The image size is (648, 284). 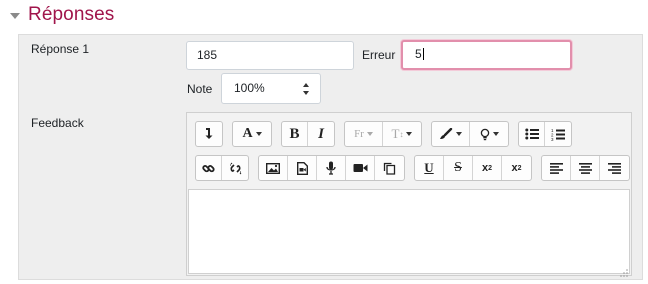 I want to click on toolbar-group-style: B I, so click(x=308, y=134).